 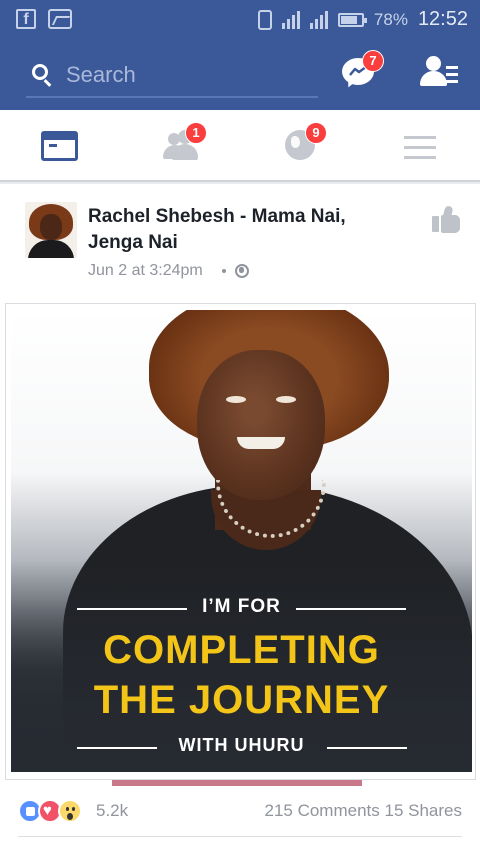 What do you see at coordinates (242, 271) in the screenshot?
I see `globe-icon` at bounding box center [242, 271].